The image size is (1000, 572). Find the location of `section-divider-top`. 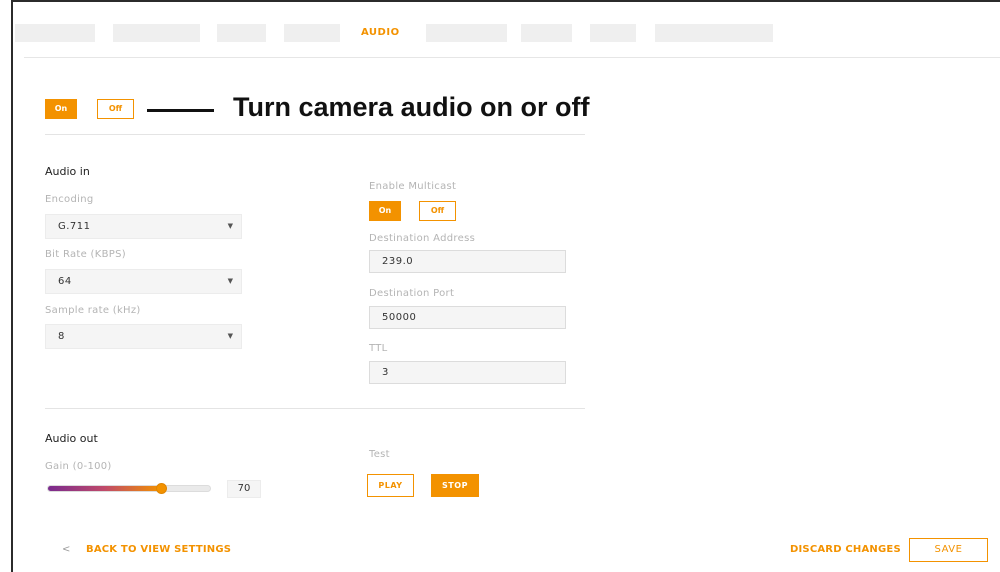

section-divider-top is located at coordinates (315, 134).